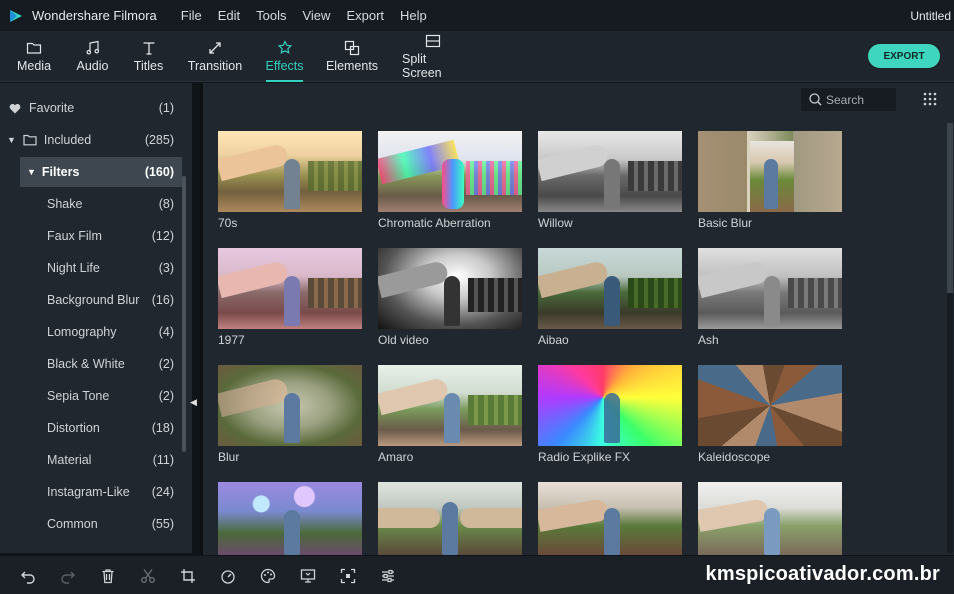  Describe the element at coordinates (228, 576) in the screenshot. I see `speed-icon` at that location.